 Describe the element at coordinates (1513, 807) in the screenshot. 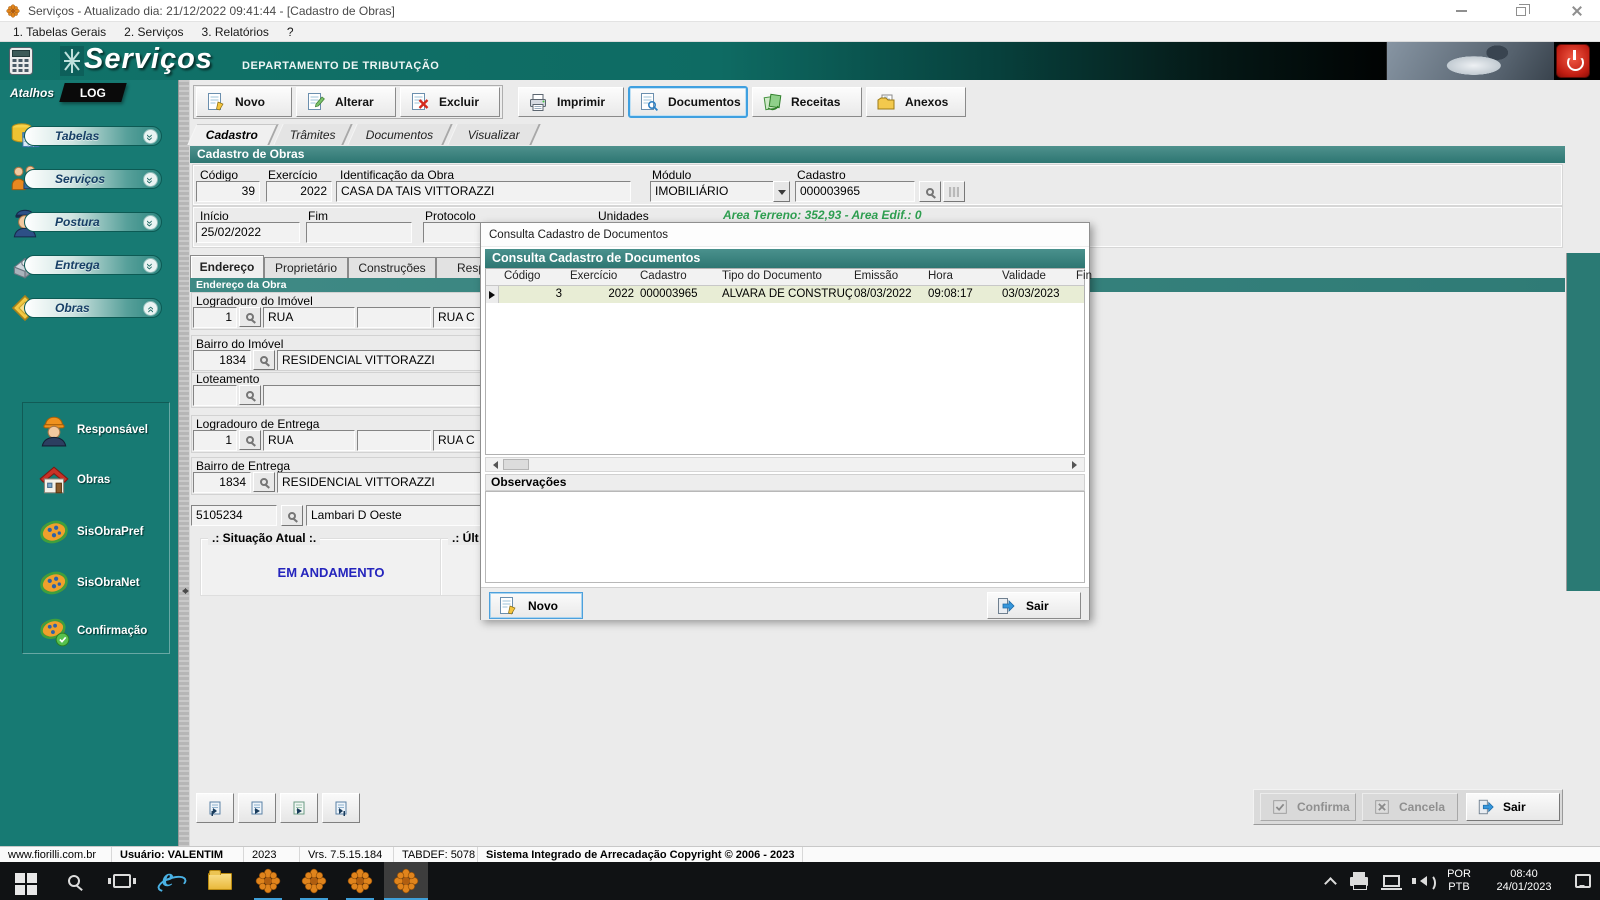

I see `sair-button: Sair` at that location.